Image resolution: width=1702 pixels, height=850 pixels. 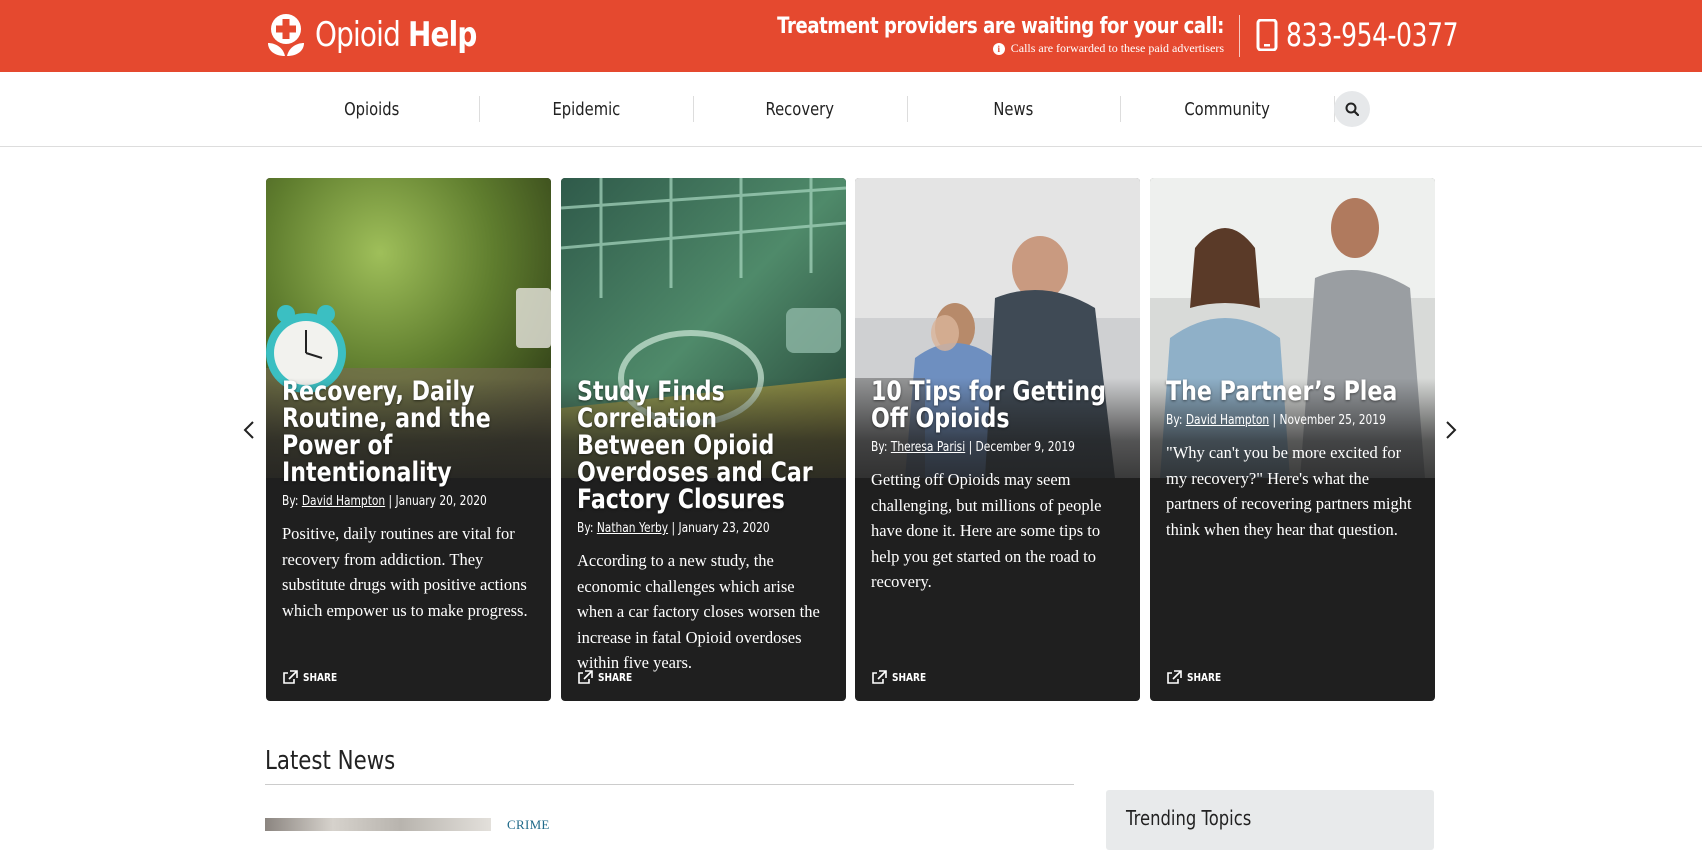 I want to click on card-title: 10 Tips for Getting Off Opioids, so click(x=998, y=405).